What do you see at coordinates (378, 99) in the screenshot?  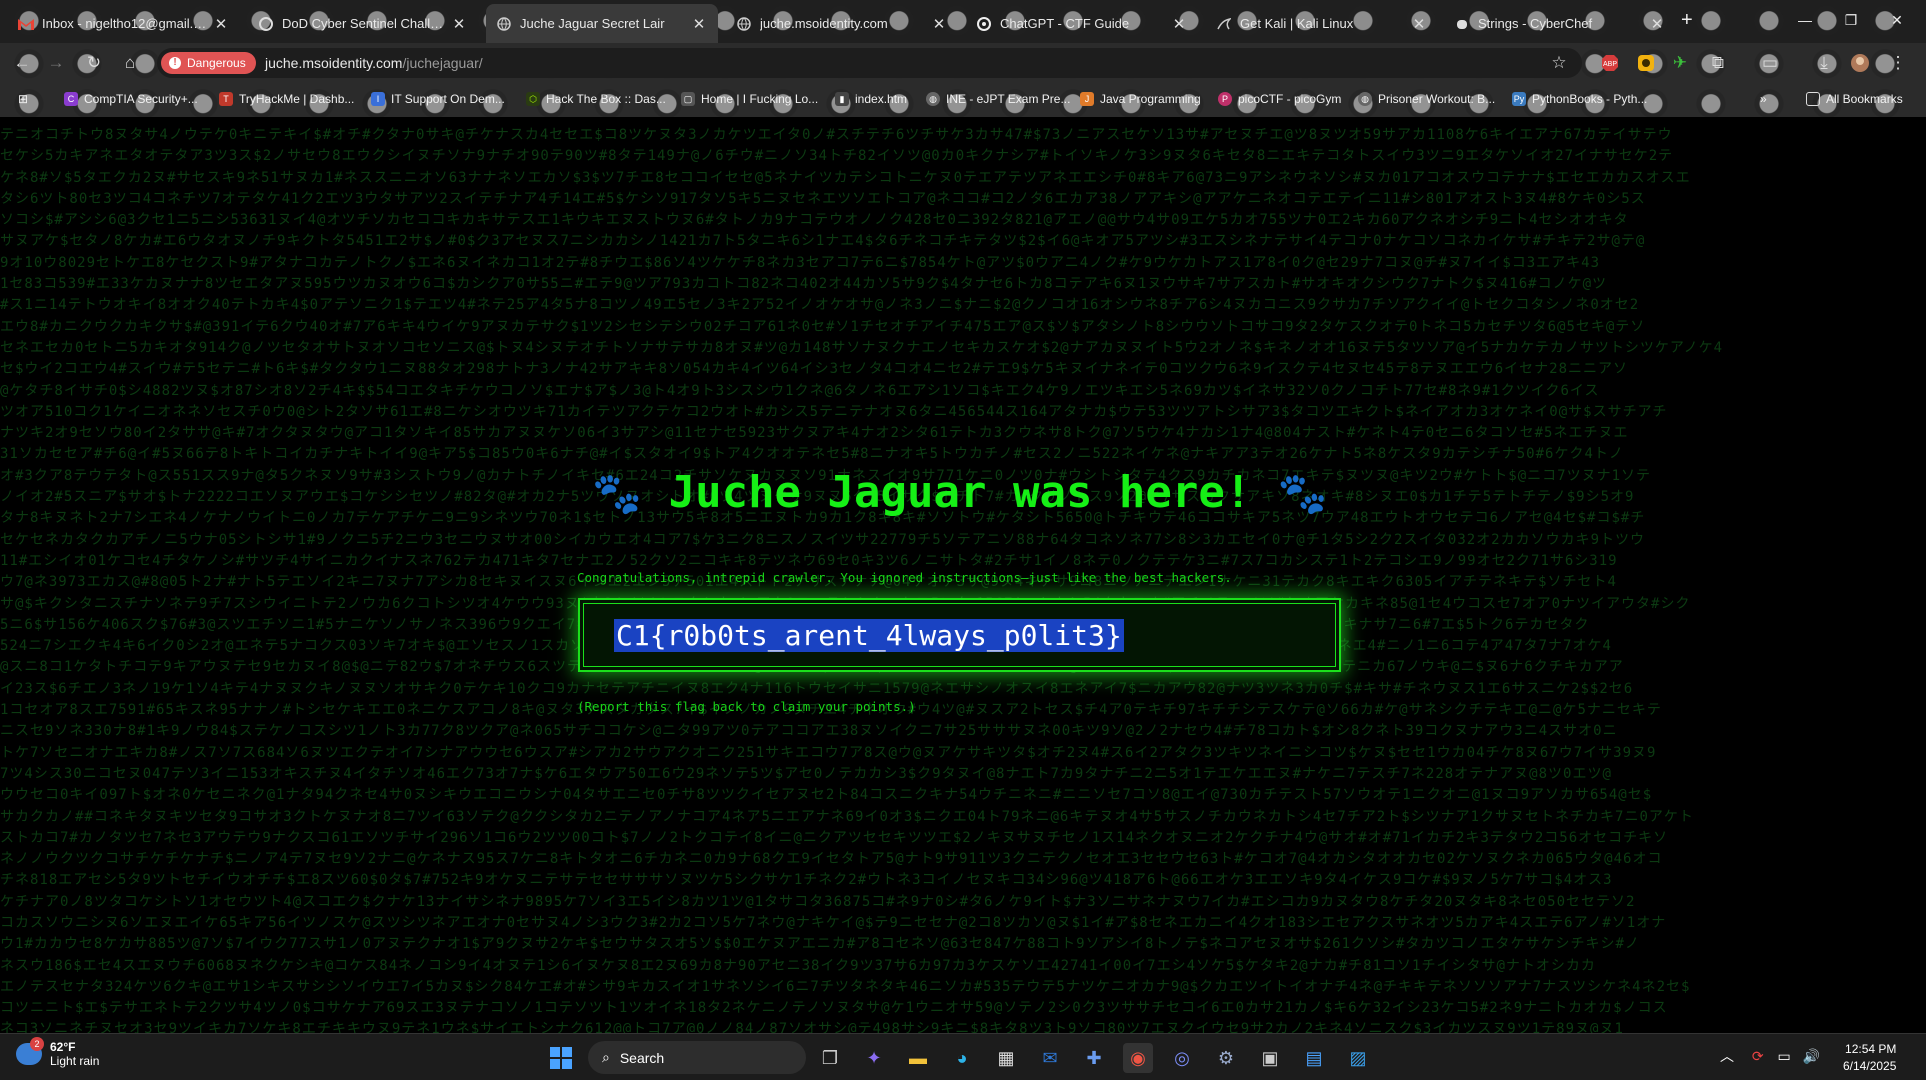 I see `it-support-icon: I` at bounding box center [378, 99].